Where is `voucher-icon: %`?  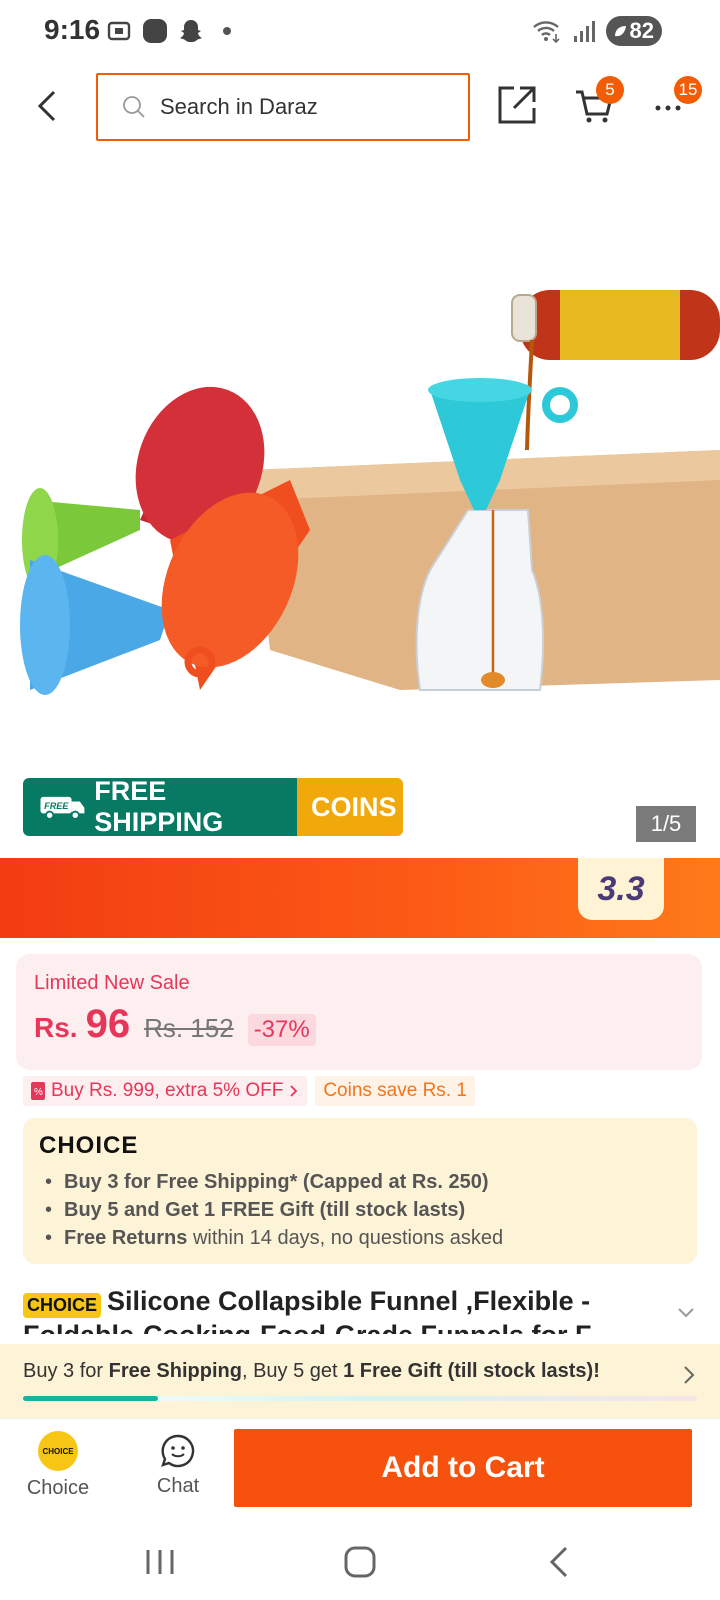
voucher-icon: % is located at coordinates (38, 1091).